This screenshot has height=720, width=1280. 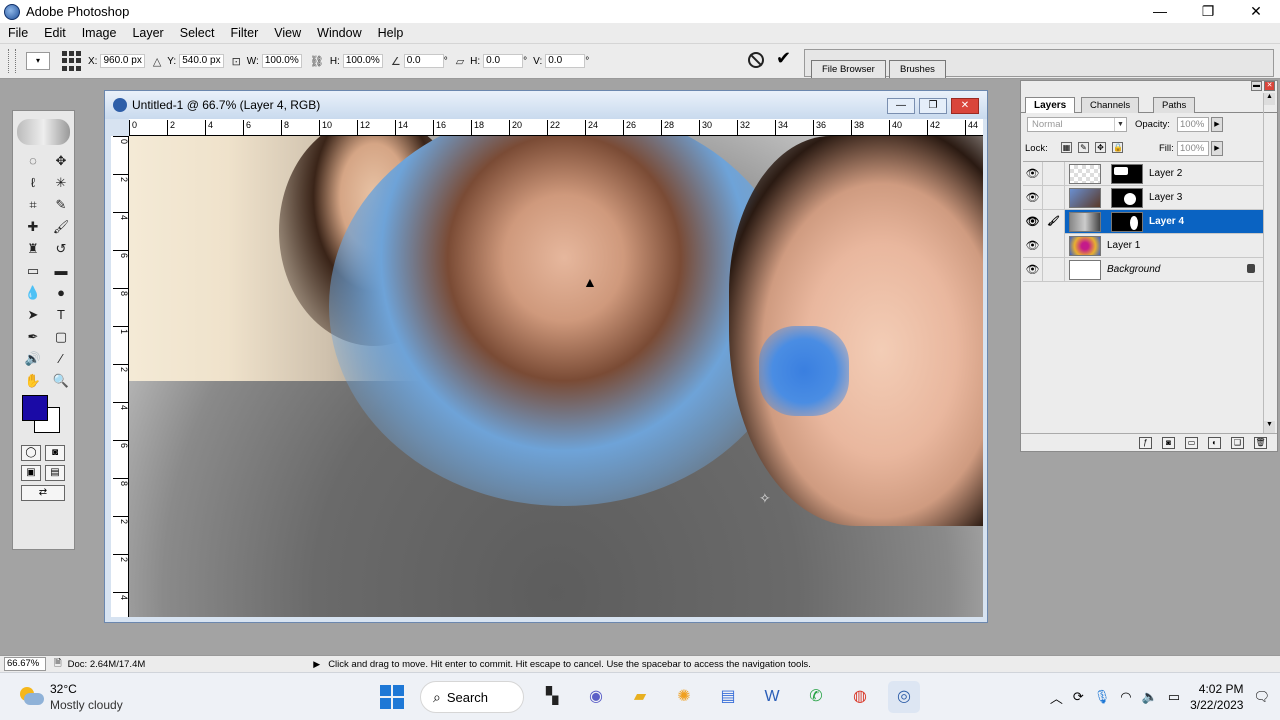 I want to click on magic-wand-tool-icon: ✳, so click(x=61, y=183).